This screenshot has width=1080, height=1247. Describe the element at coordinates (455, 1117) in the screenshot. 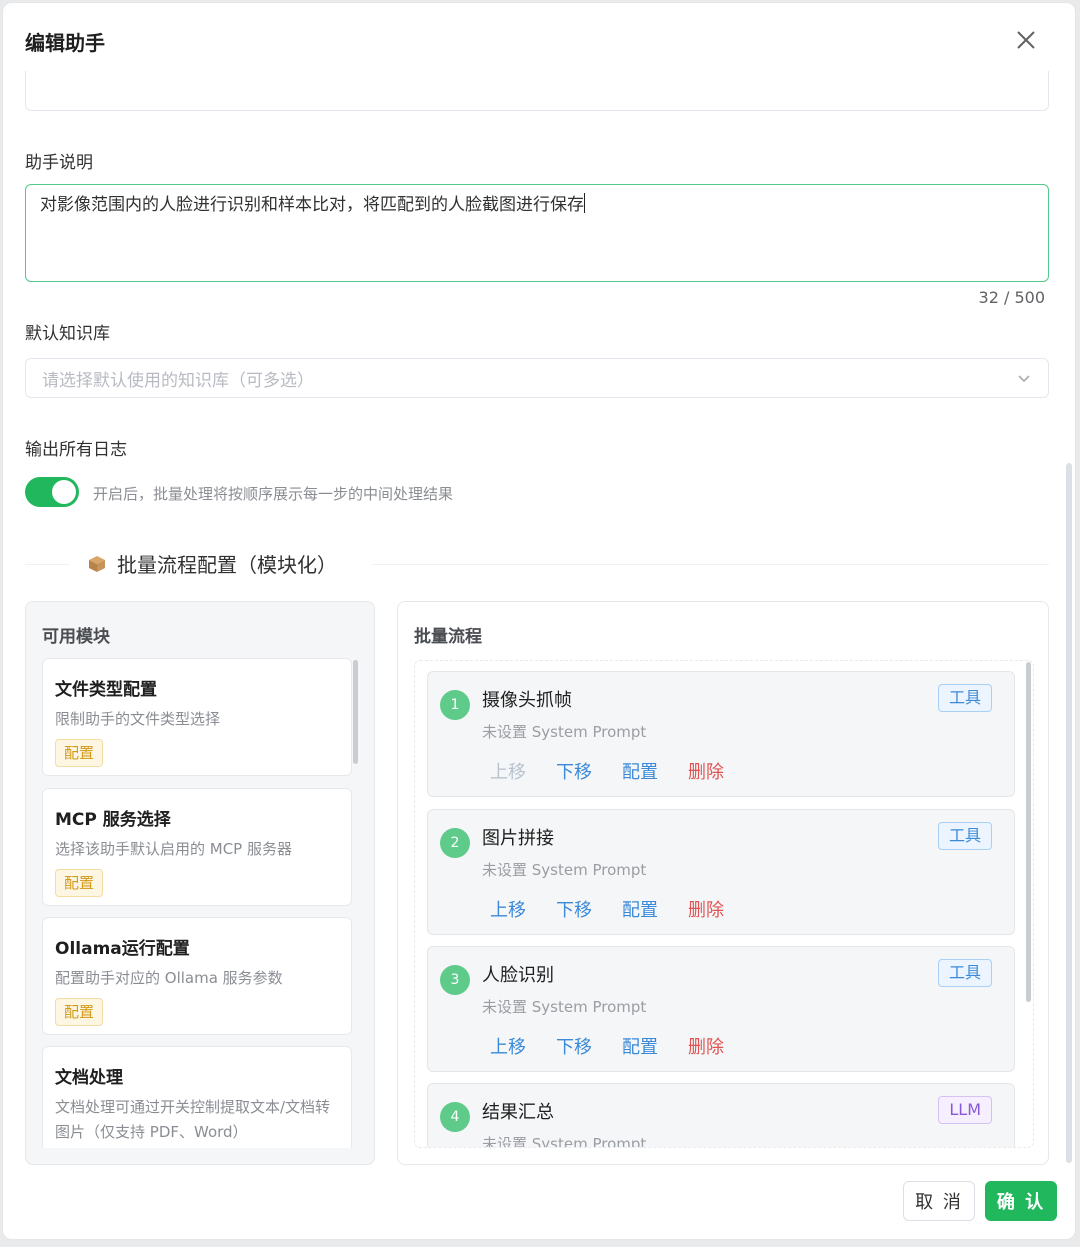

I see `step-number: 4` at that location.